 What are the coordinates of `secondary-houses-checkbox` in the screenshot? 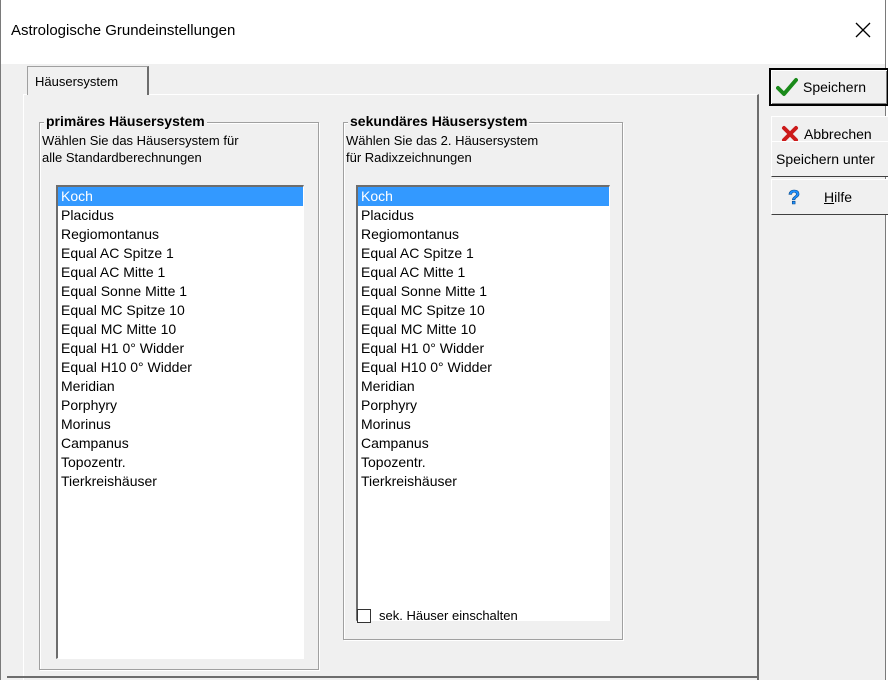 It's located at (364, 615).